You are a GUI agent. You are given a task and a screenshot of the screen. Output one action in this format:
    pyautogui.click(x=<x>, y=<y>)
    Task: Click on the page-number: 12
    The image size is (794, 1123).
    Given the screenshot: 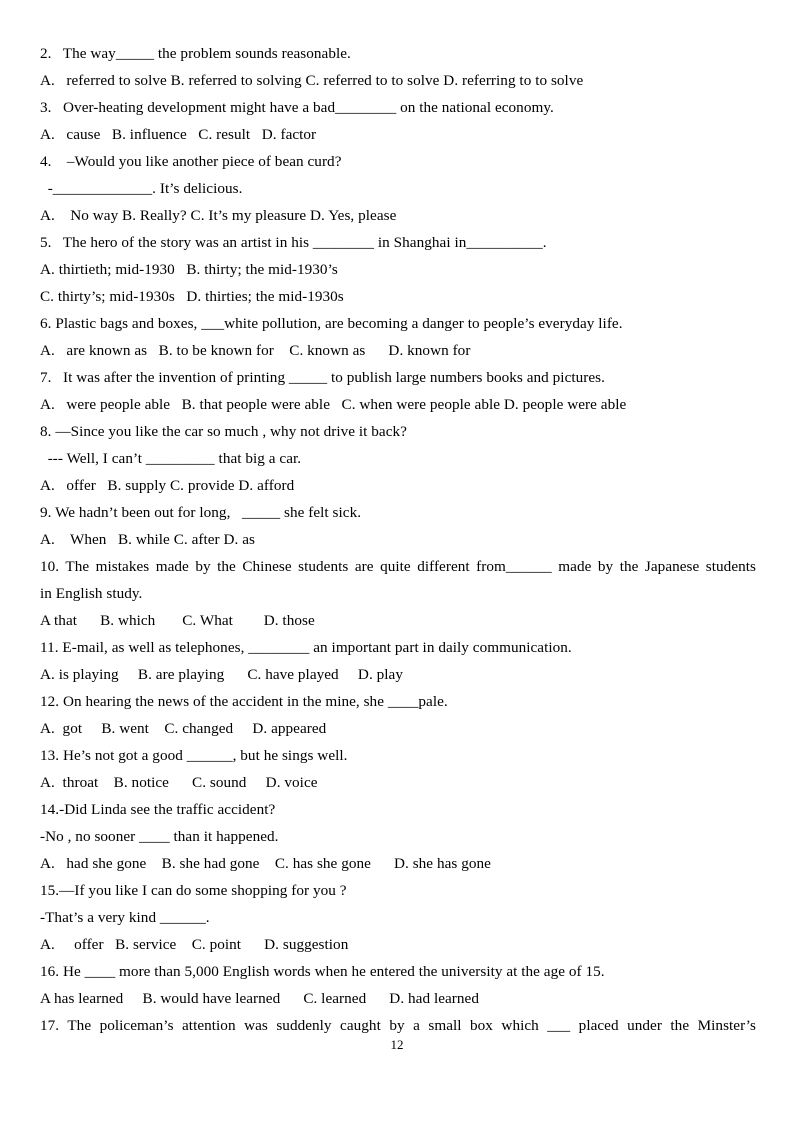 What is the action you would take?
    pyautogui.click(x=397, y=1044)
    